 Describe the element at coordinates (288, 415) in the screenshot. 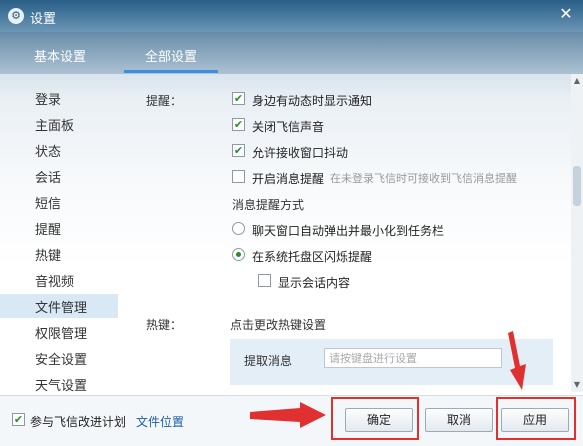

I see `arrow-to-ok-icon` at that location.